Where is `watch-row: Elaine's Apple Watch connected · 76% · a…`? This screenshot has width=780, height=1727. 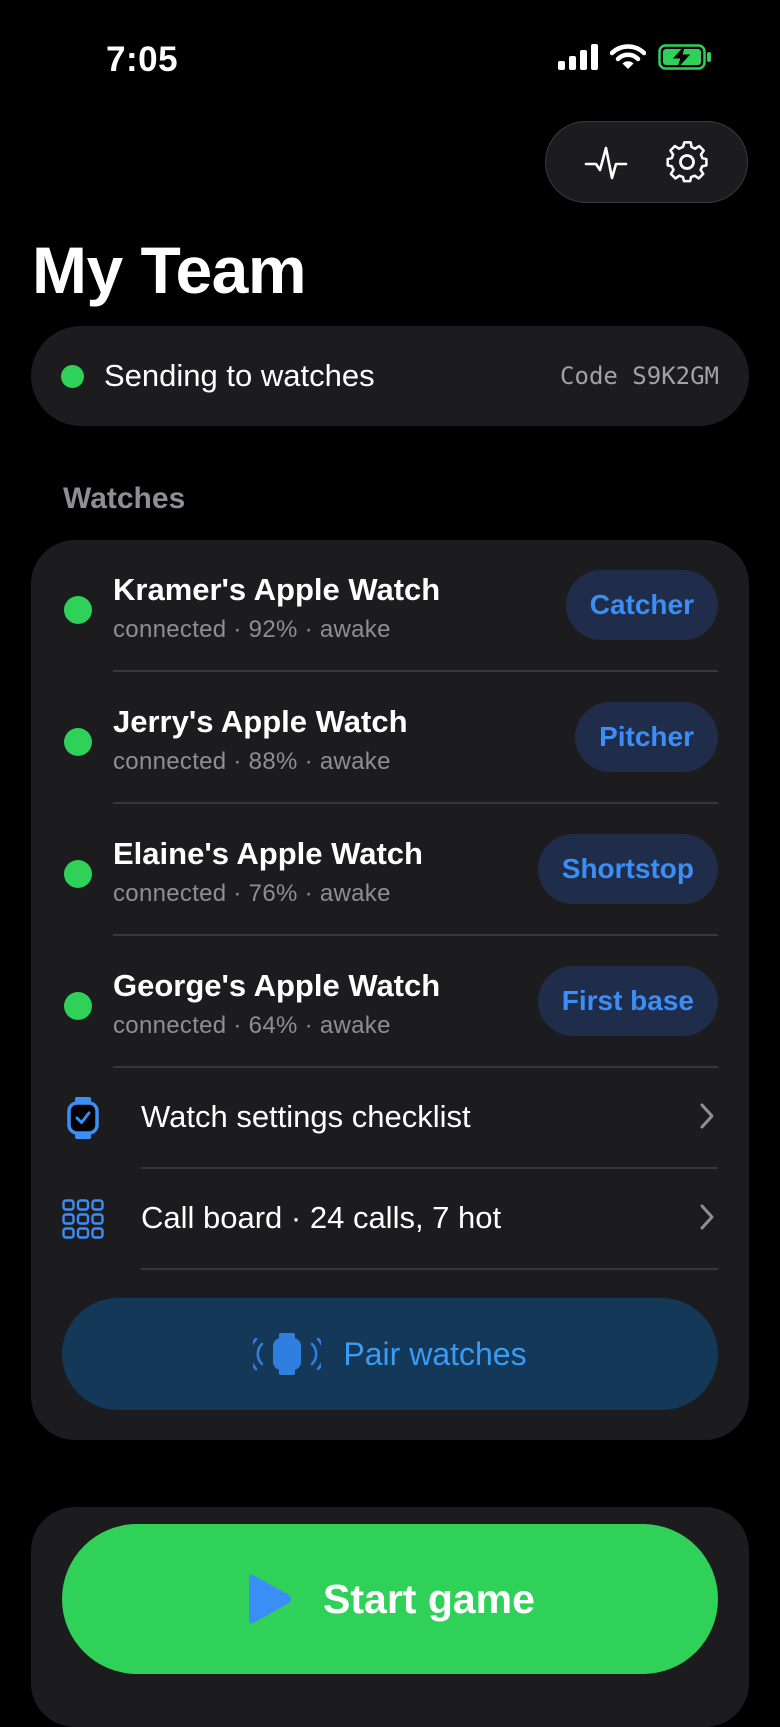
watch-row: Elaine's Apple Watch connected · 76% · a… is located at coordinates (390, 870).